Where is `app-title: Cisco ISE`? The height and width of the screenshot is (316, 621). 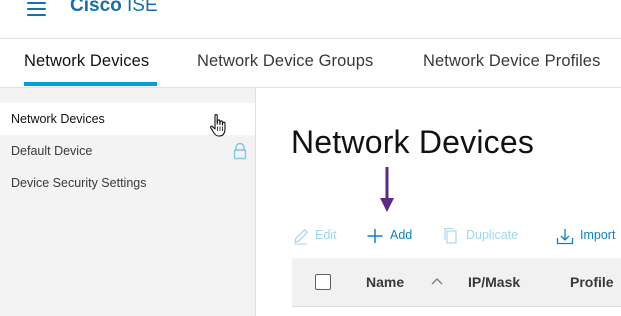 app-title: Cisco ISE is located at coordinates (114, 8).